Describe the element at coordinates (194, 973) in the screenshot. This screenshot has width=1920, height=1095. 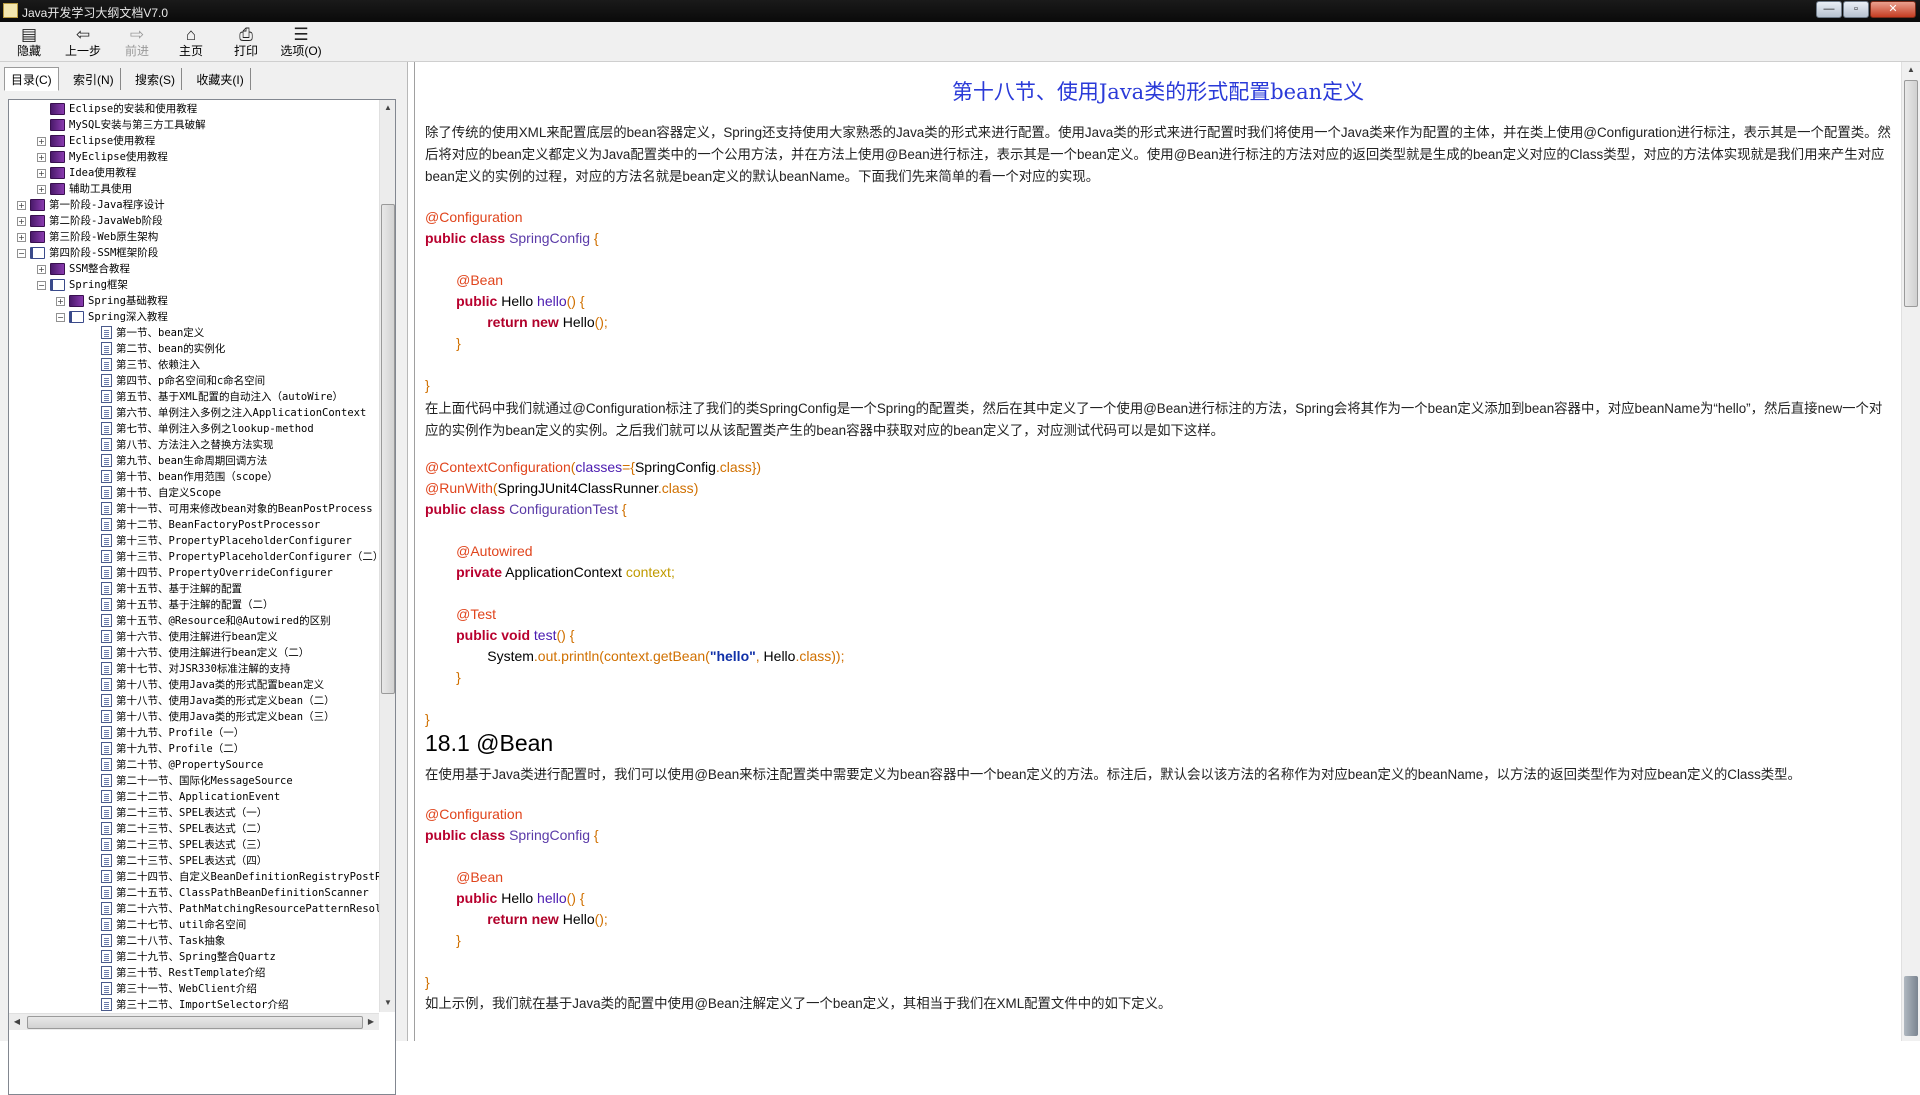
I see `tree-item: 第三十节、RestTemplate介绍` at that location.